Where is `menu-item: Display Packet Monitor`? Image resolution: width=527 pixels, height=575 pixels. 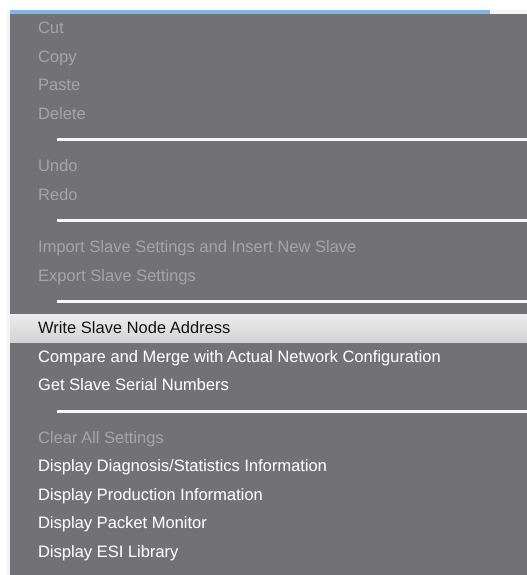 menu-item: Display Packet Monitor is located at coordinates (268, 523).